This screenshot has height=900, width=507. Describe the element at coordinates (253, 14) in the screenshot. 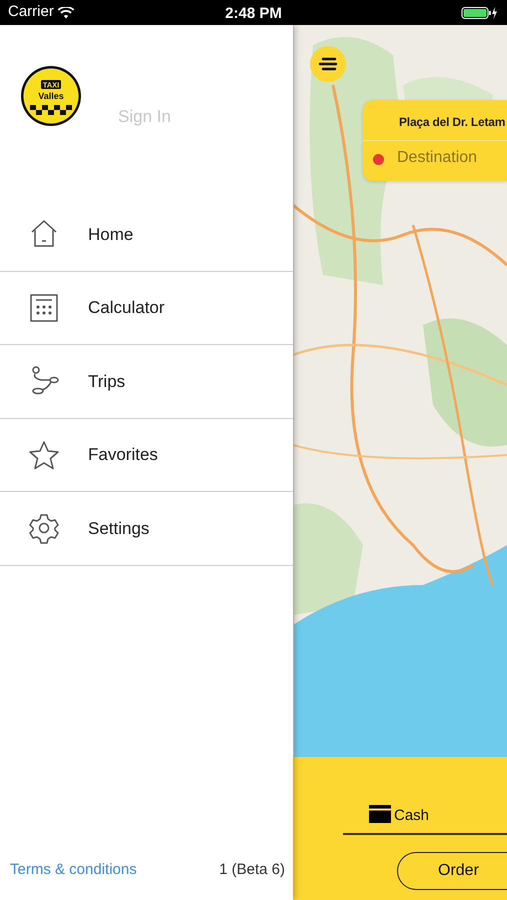

I see `clock-time: 2:48 PM` at that location.